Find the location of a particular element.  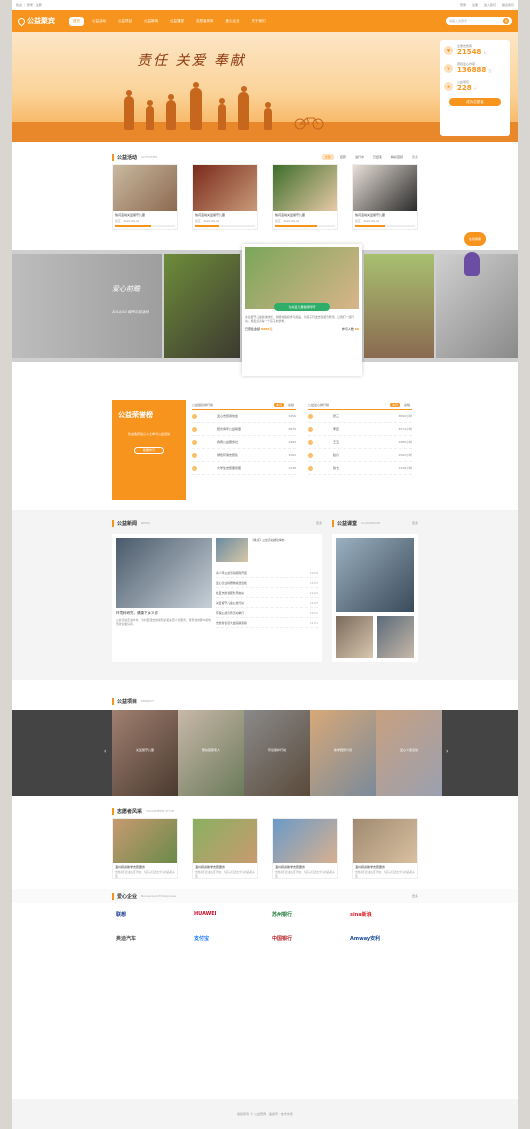

list-item: 社区志愿者服务周启动 12-04 is located at coordinates (267, 593).